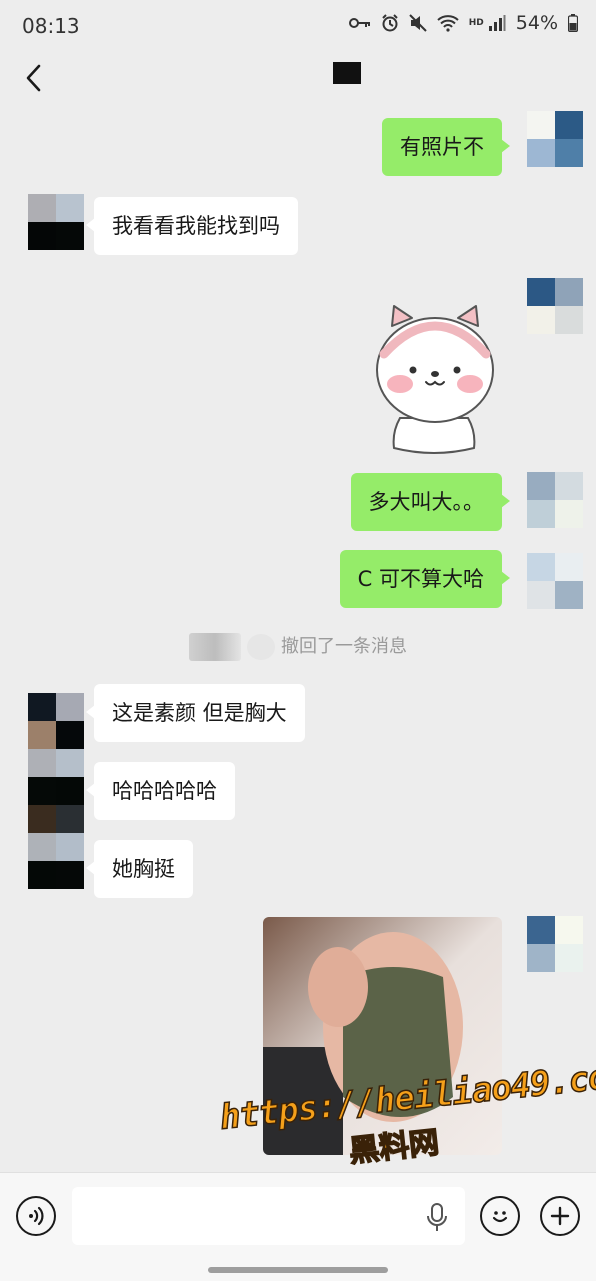  What do you see at coordinates (268, 1216) in the screenshot?
I see `message-input` at bounding box center [268, 1216].